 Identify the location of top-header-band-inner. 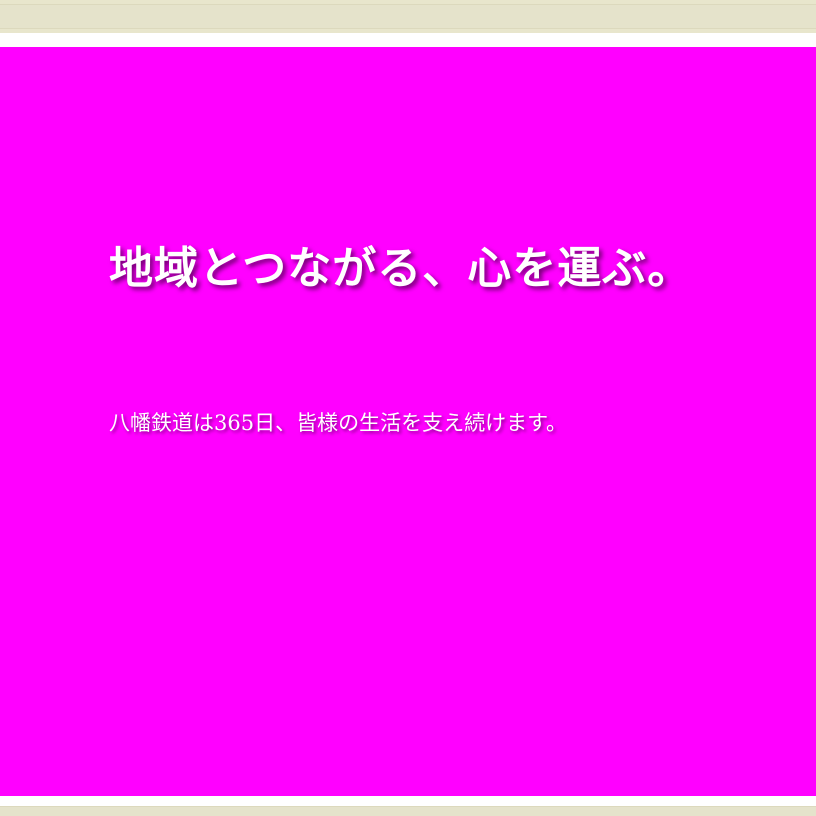
(408, 16).